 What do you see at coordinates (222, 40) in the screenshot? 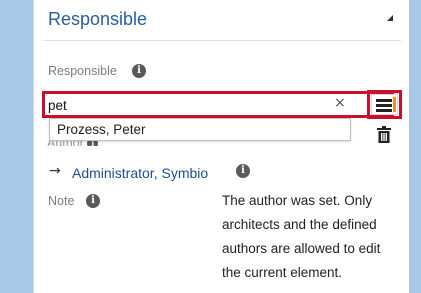
I see `title-divider` at bounding box center [222, 40].